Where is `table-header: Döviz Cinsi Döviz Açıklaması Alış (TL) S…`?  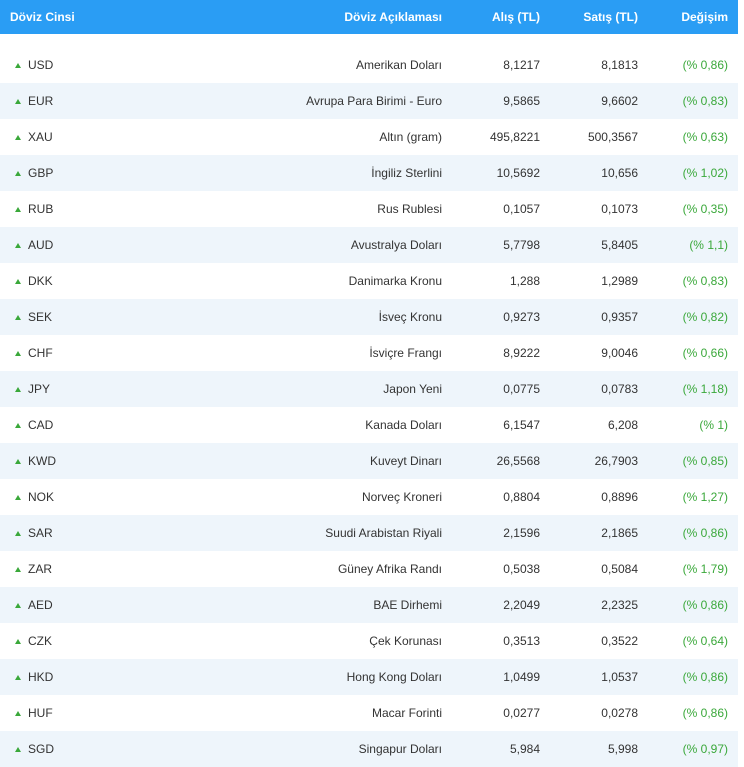 table-header: Döviz Cinsi Döviz Açıklaması Alış (TL) S… is located at coordinates (369, 17).